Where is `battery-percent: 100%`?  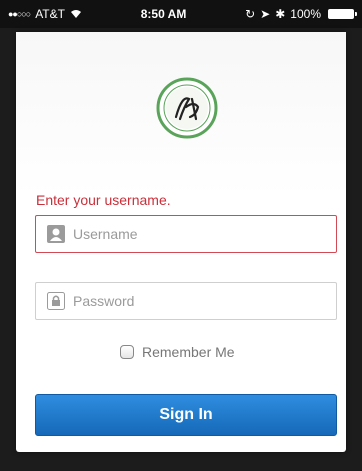 battery-percent: 100% is located at coordinates (305, 14).